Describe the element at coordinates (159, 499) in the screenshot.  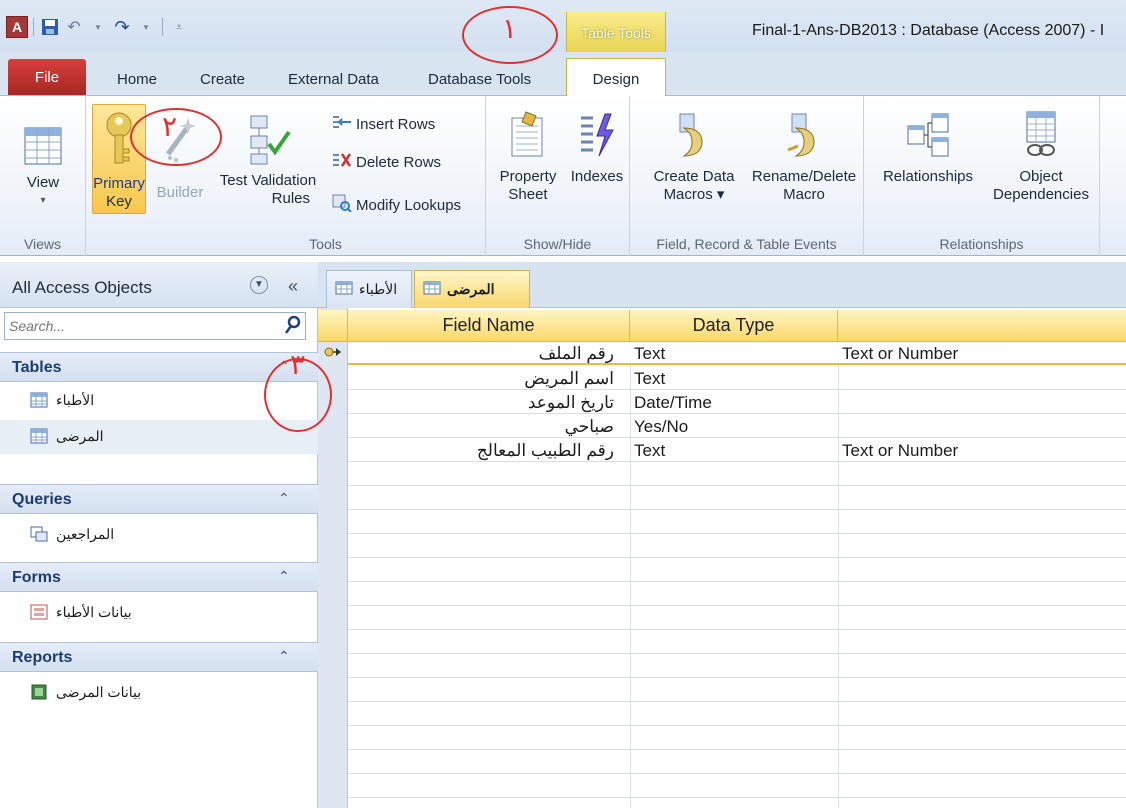
I see `nav-group-queries: Queries ⌃` at that location.